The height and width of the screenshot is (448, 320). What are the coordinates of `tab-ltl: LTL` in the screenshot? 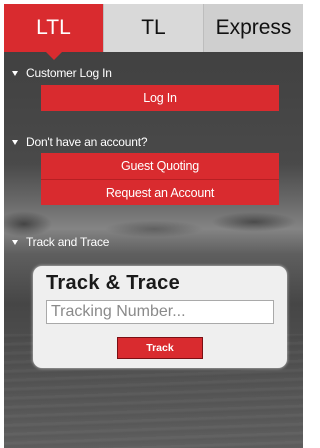 It's located at (53, 32).